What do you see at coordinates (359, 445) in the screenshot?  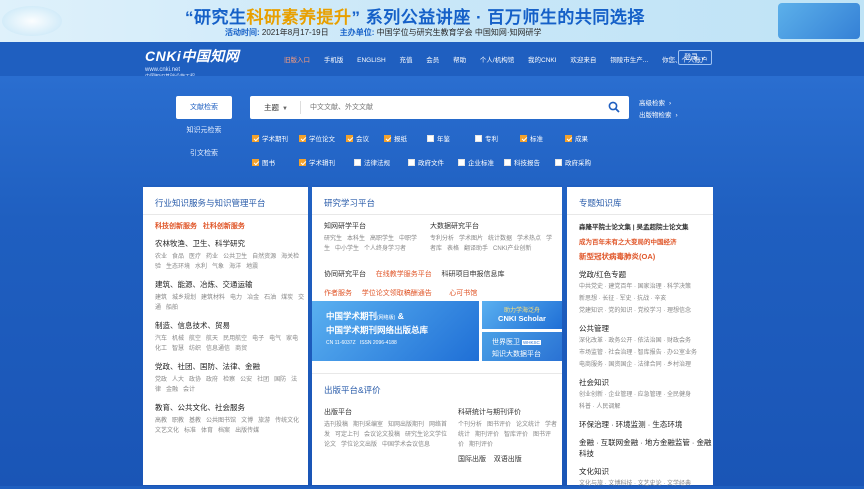 I see `platform-item-link: 学位论文出版` at bounding box center [359, 445].